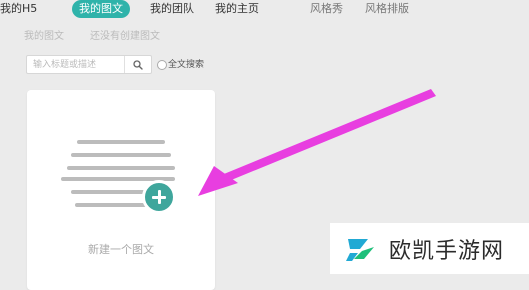 Image resolution: width=529 pixels, height=290 pixels. Describe the element at coordinates (44, 34) in the screenshot. I see `subtab-my-articles: 我的图文` at that location.